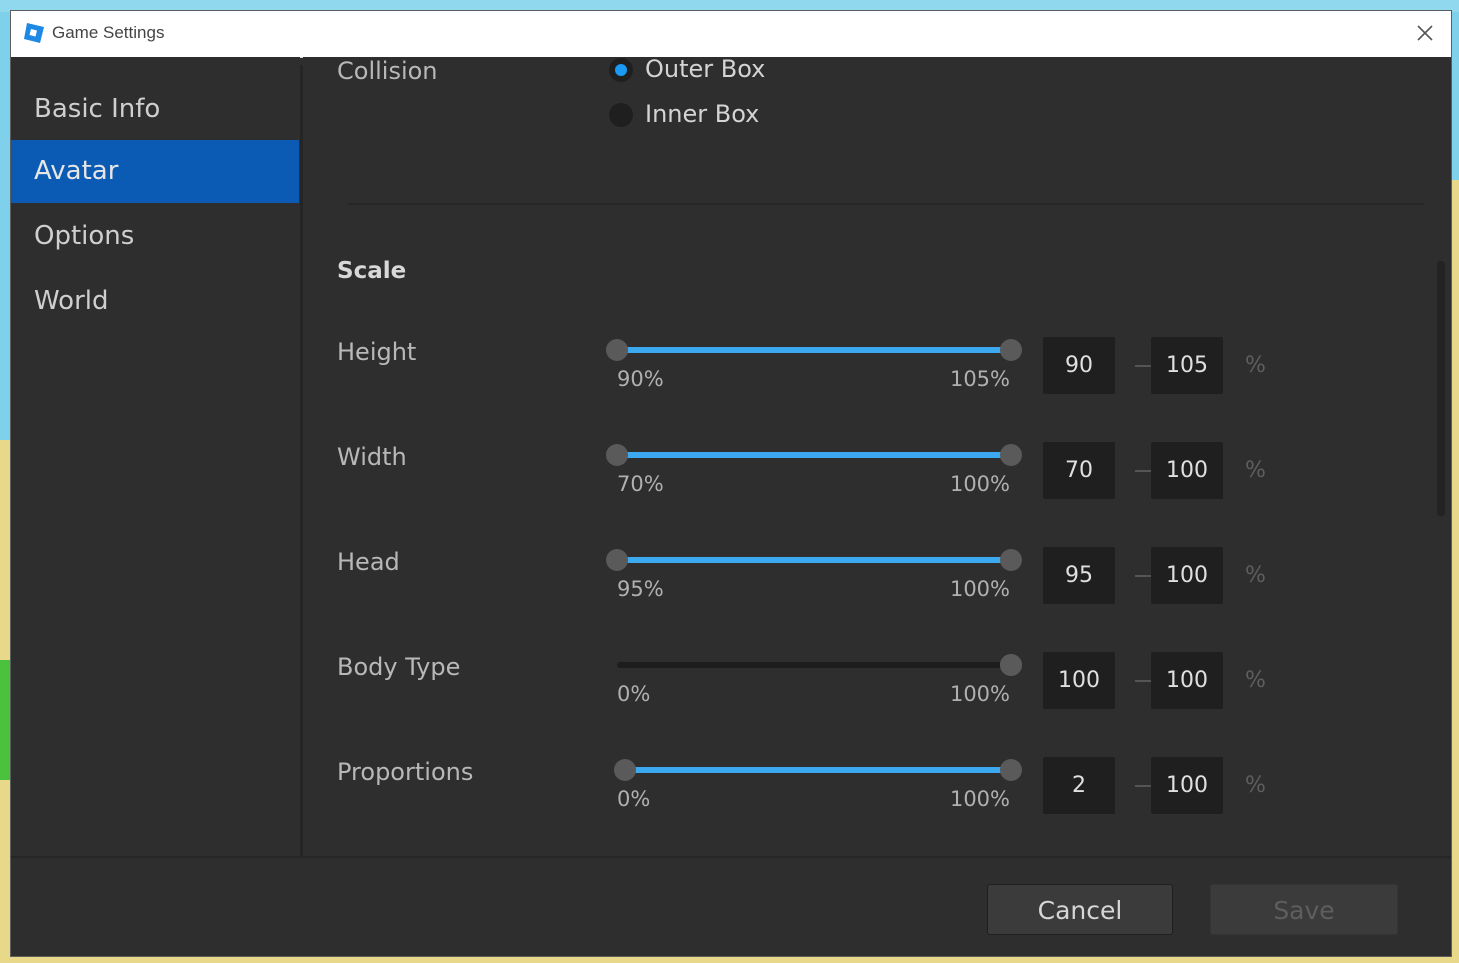  What do you see at coordinates (621, 115) in the screenshot?
I see `radio-button-inner-box` at bounding box center [621, 115].